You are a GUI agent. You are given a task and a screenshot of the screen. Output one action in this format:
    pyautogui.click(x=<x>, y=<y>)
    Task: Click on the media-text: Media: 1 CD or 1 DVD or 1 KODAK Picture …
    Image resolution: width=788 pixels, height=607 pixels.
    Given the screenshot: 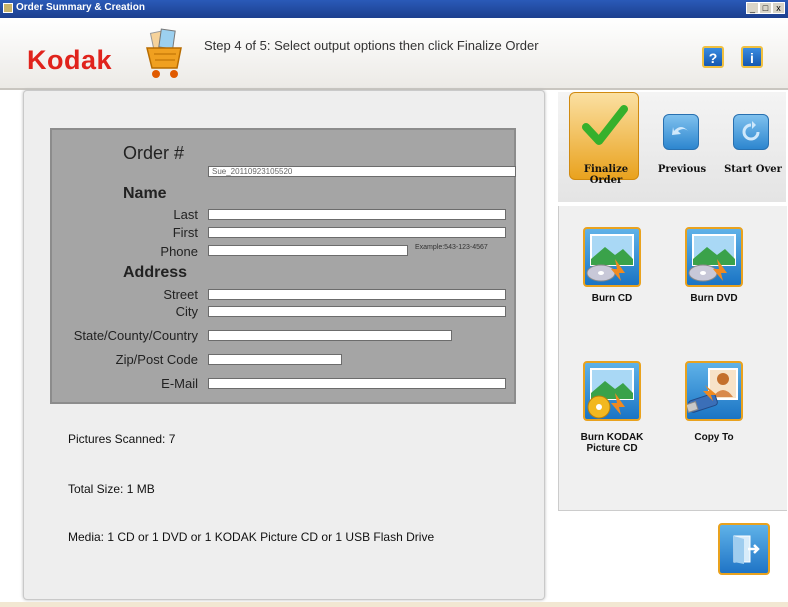 What is the action you would take?
    pyautogui.click(x=251, y=537)
    